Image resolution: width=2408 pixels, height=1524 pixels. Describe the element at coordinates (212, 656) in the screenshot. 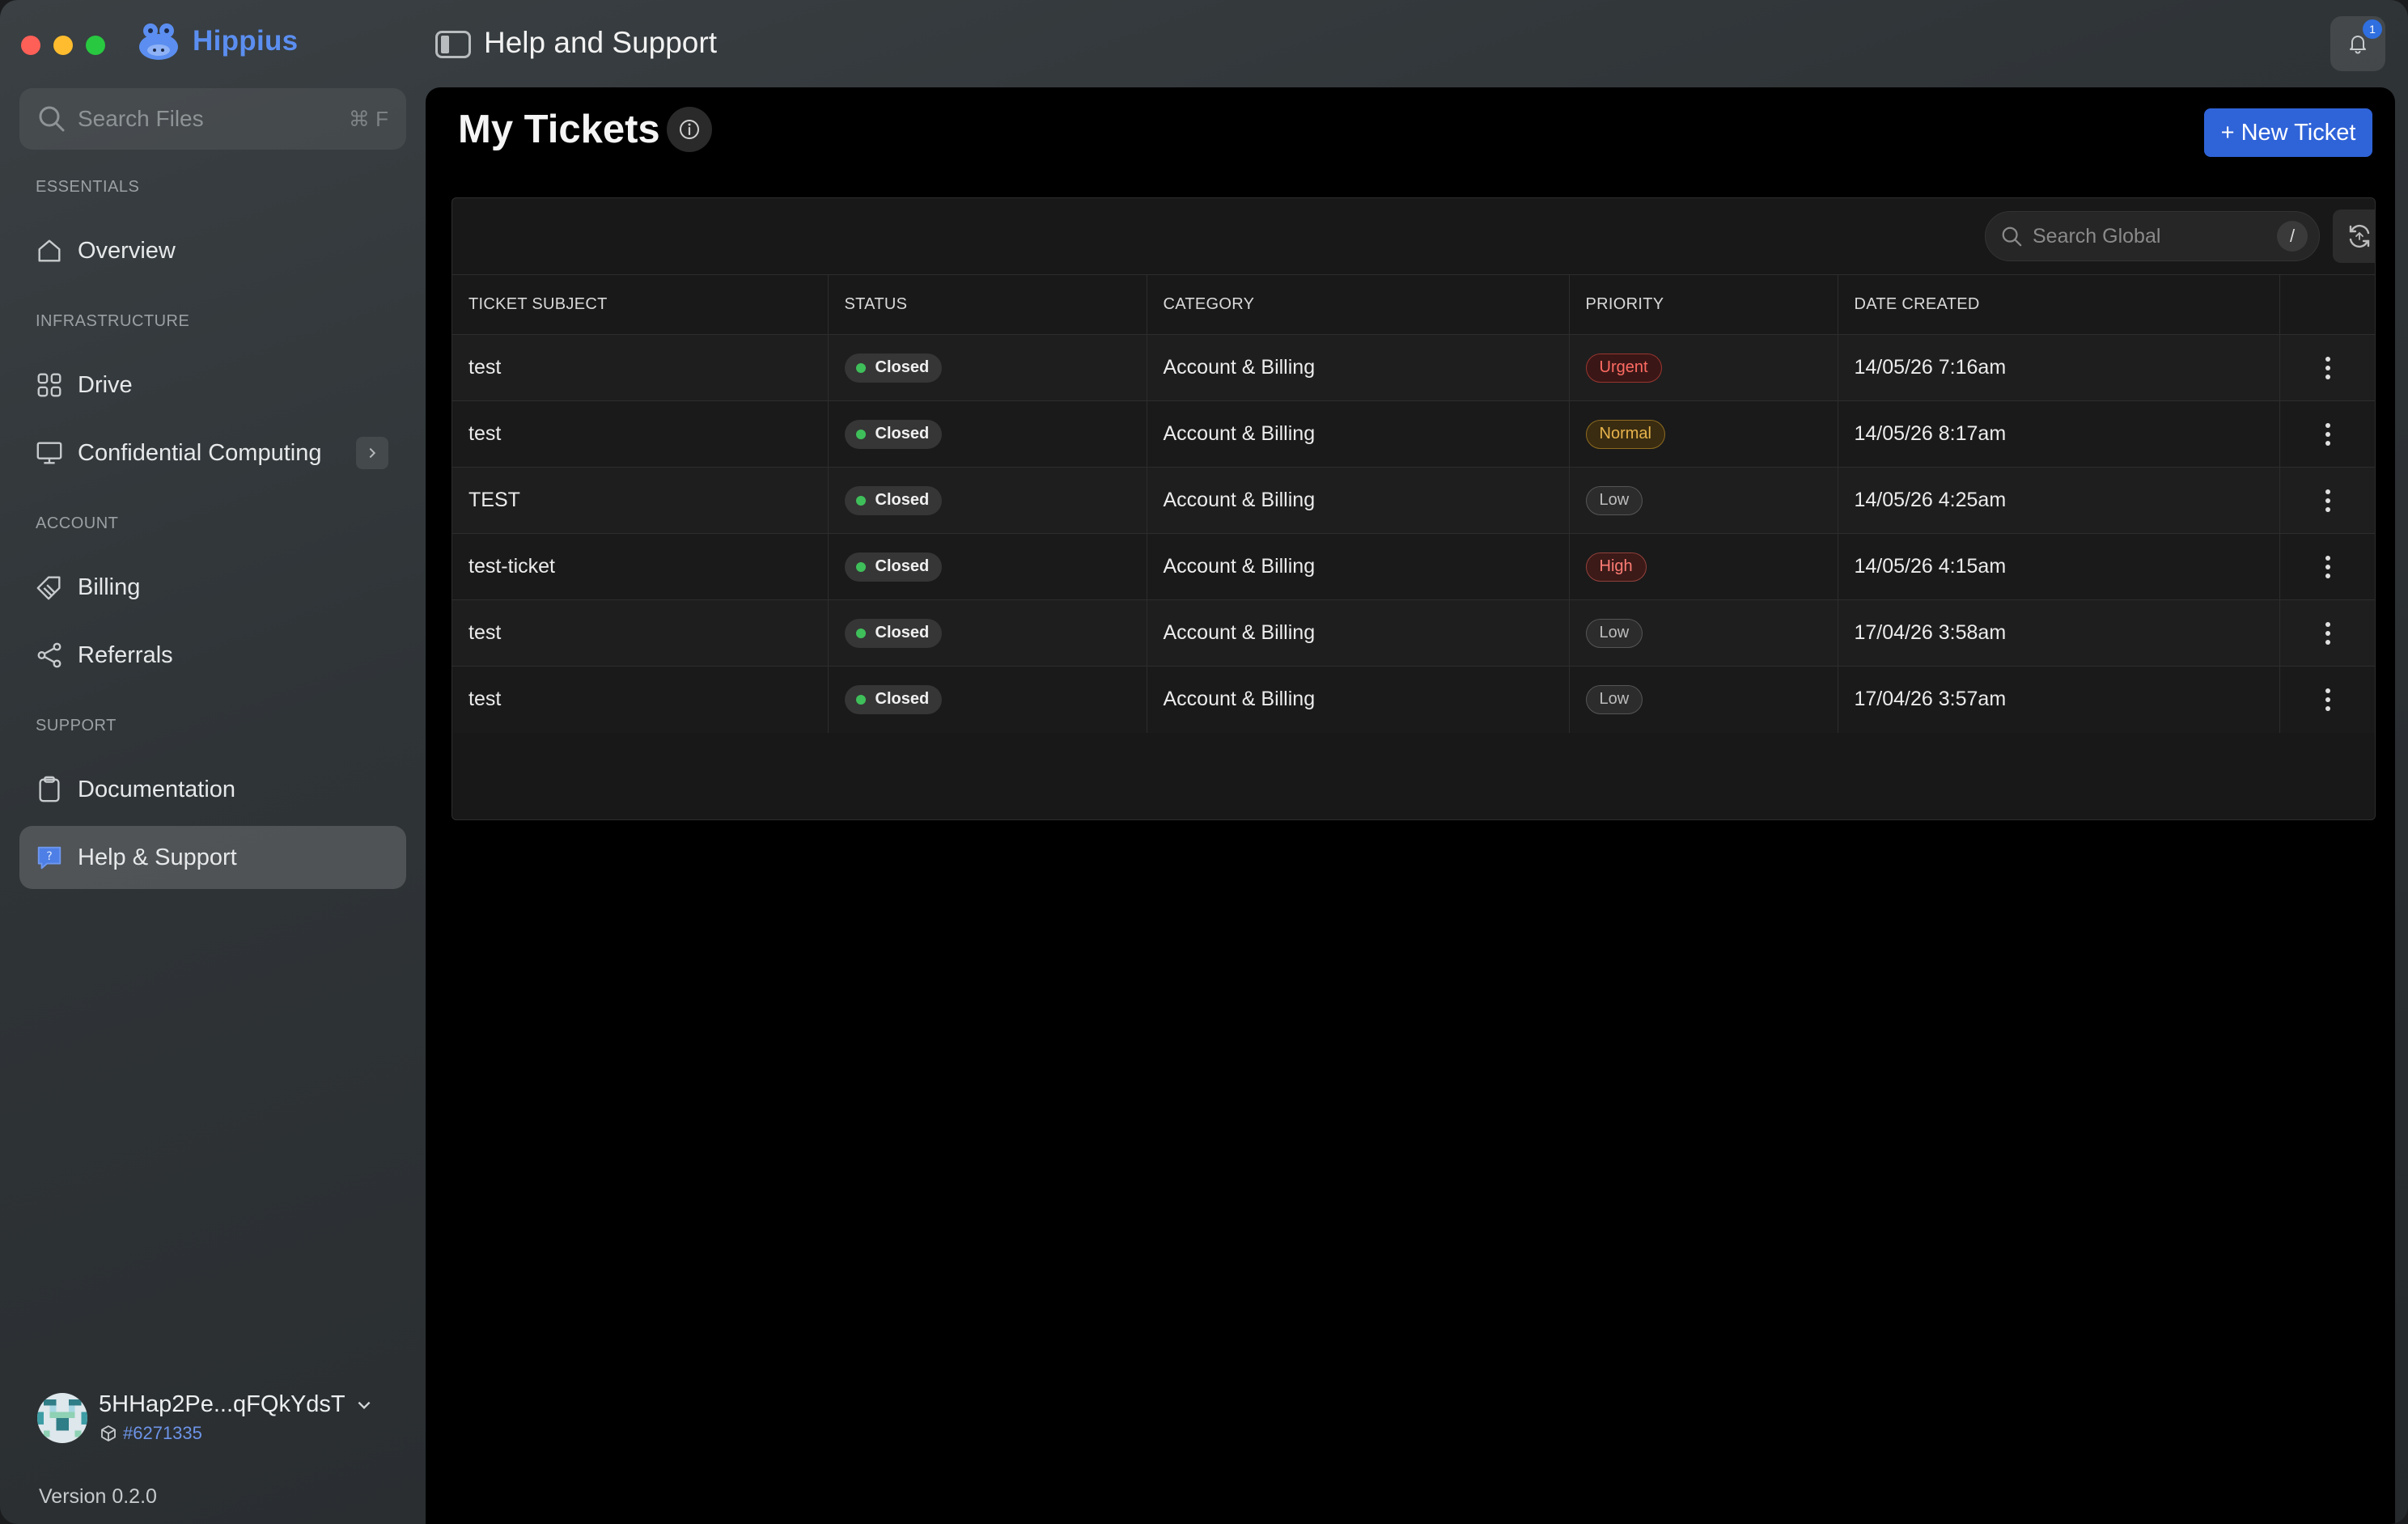

I see `sidebar-item-referrals: Referrals` at that location.